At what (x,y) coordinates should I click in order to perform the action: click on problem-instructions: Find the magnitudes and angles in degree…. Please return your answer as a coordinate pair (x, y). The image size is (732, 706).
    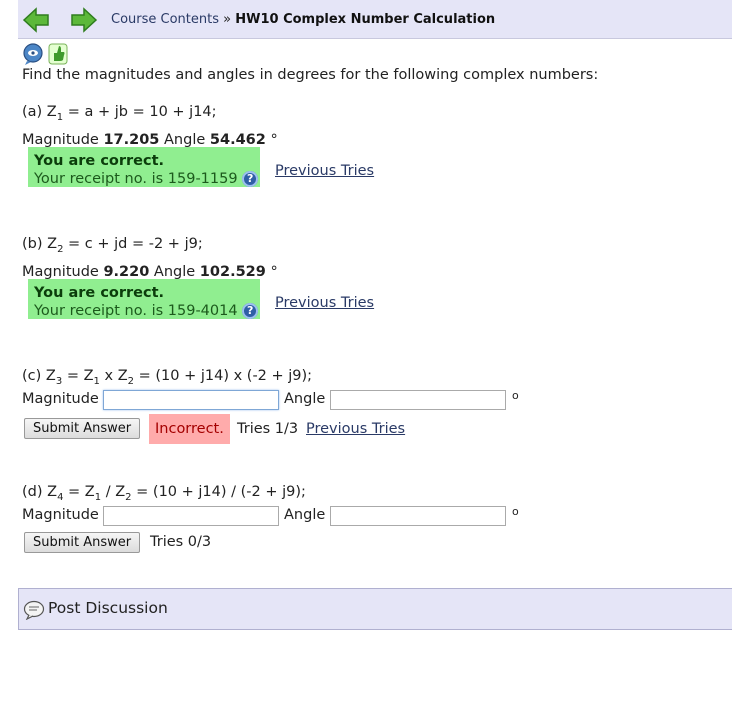
    Looking at the image, I should click on (310, 75).